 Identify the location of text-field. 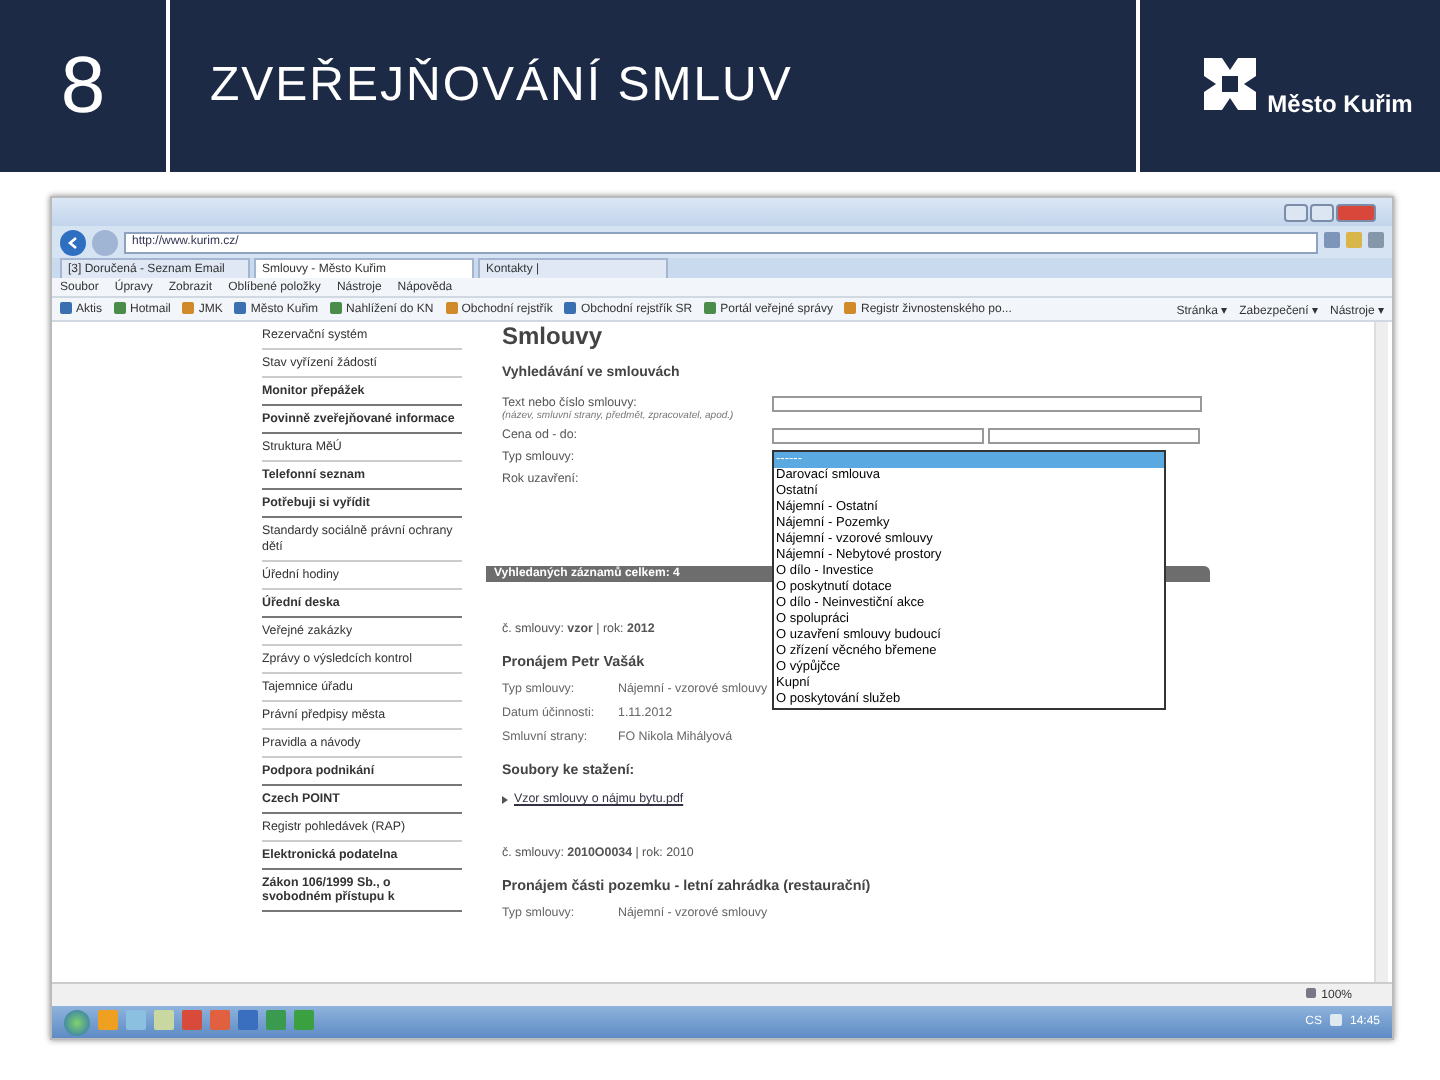
(987, 404).